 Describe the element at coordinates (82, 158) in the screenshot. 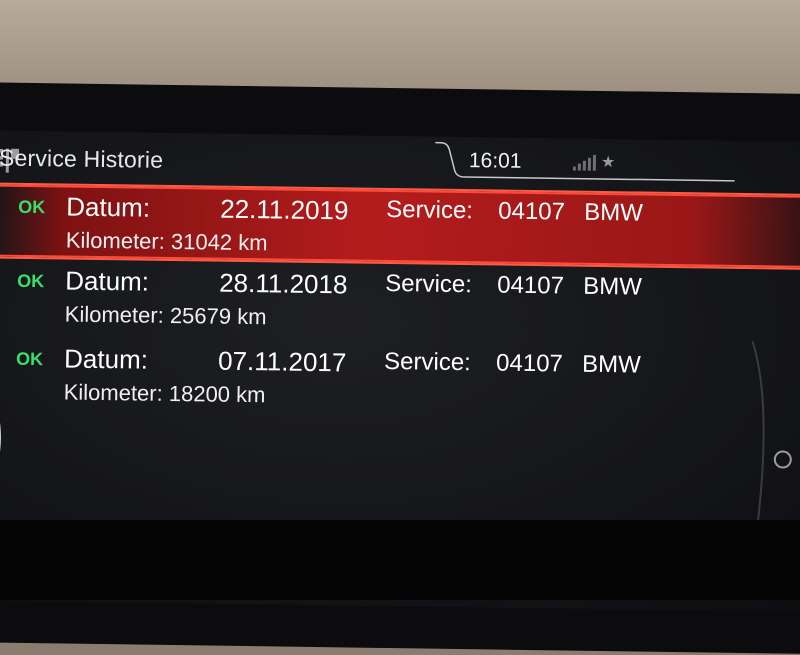

I see `page-title: Service Historie` at that location.